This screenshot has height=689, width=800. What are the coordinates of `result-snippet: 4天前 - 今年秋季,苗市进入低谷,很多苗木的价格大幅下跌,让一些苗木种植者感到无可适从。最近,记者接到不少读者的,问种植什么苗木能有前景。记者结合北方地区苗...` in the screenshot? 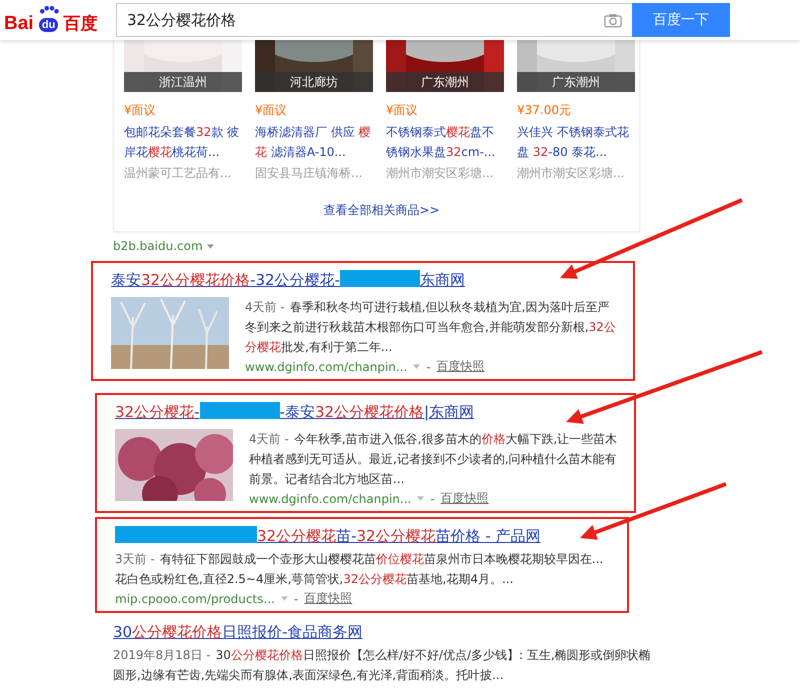 It's located at (433, 459).